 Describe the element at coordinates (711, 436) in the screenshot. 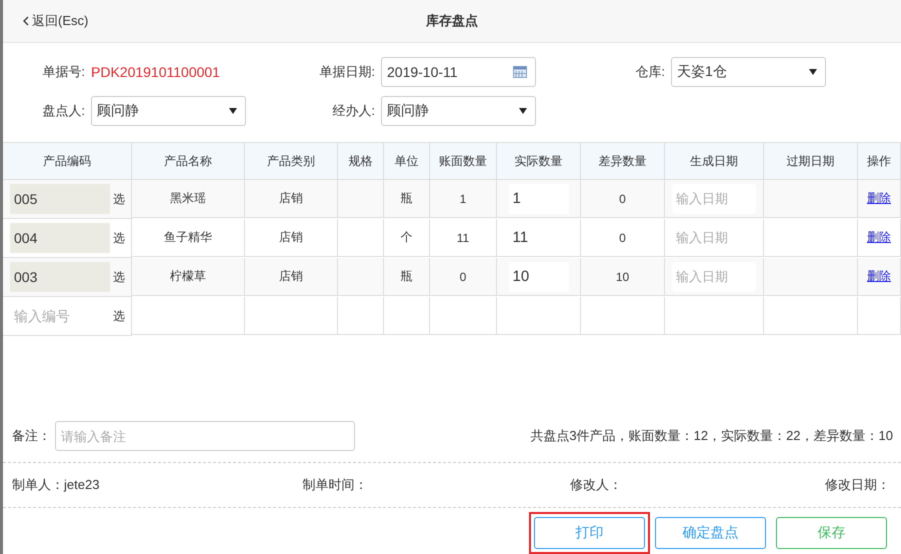

I see `summary-text: 共盘点3件产品，账面数量：12，实际数量：22，差异数量：10` at that location.